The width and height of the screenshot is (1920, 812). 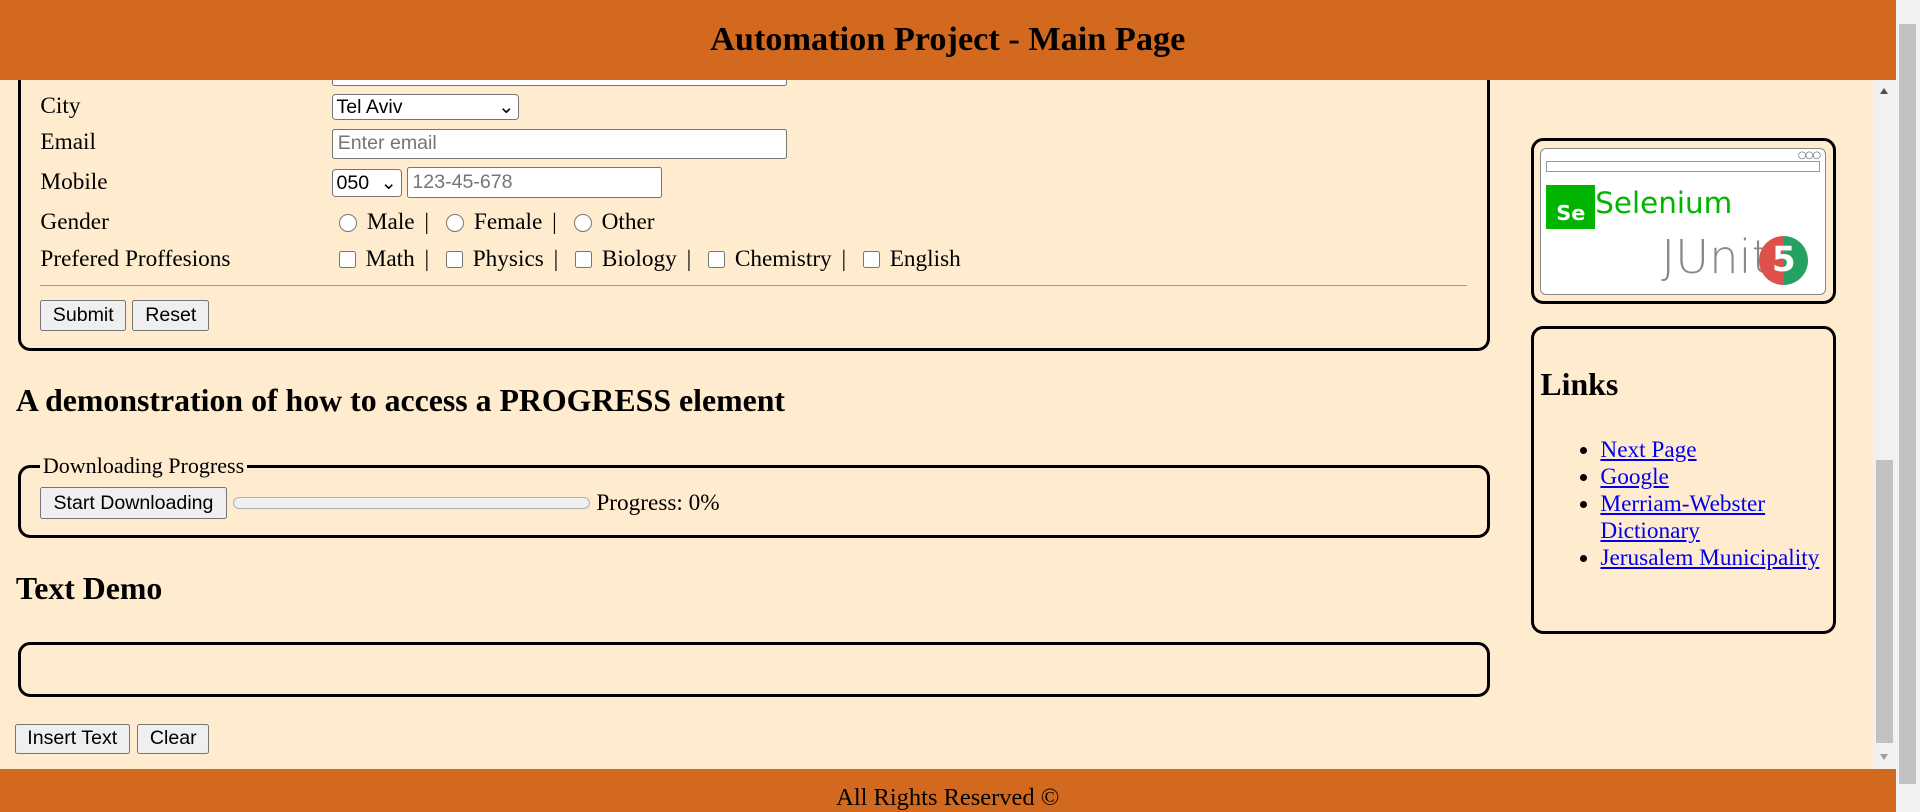 I want to click on checkbox-math, so click(x=347, y=259).